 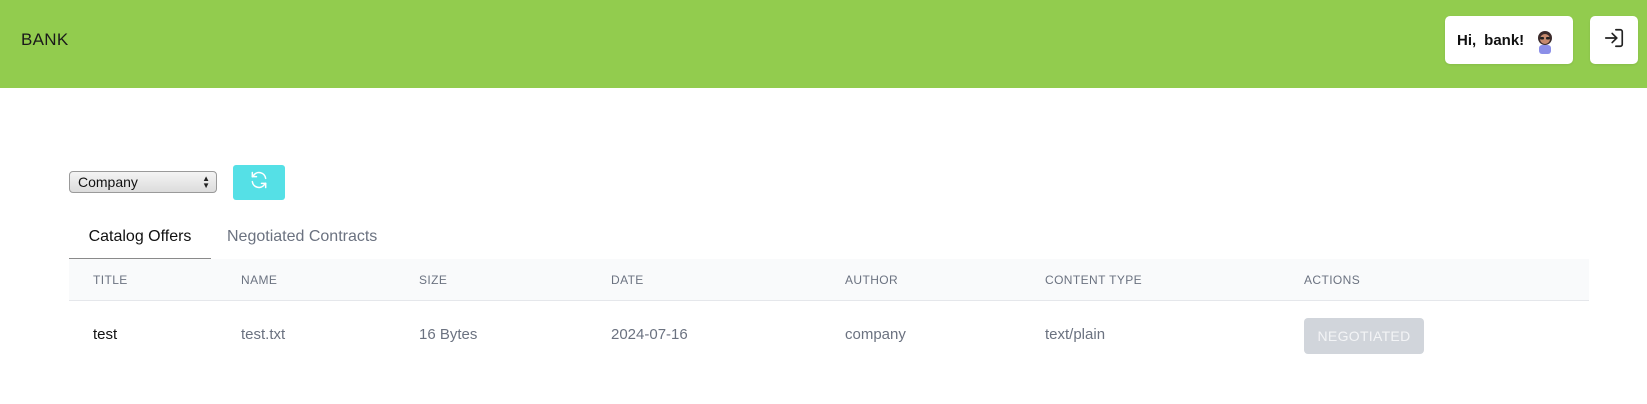 What do you see at coordinates (263, 334) in the screenshot?
I see `cell-name: test.txt` at bounding box center [263, 334].